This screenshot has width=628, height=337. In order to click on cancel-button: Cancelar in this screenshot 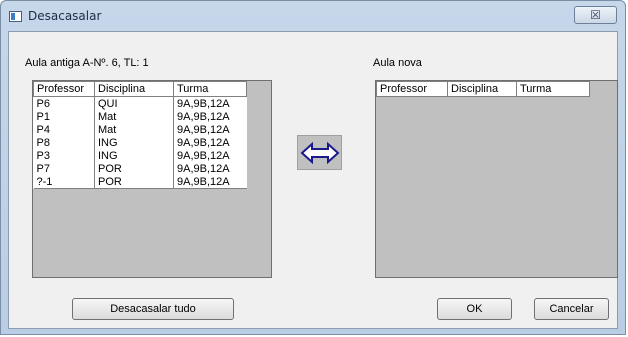, I will do `click(571, 309)`.